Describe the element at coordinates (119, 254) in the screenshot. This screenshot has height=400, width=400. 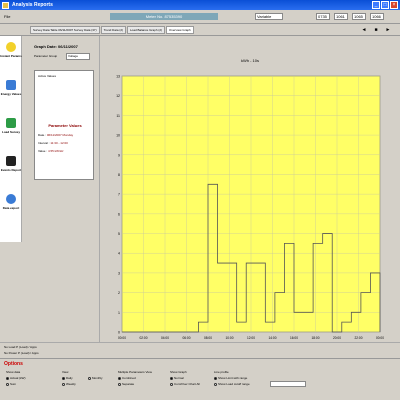
I see `y-tick-label: 4` at that location.